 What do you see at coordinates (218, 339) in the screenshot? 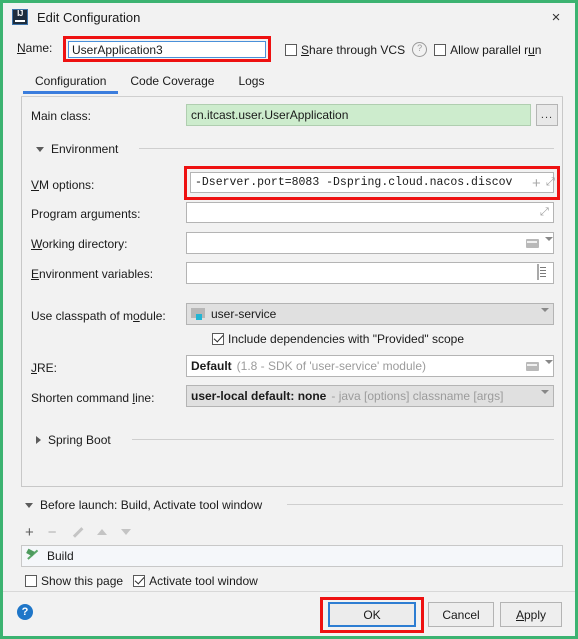
I see `include-dependencies-box` at bounding box center [218, 339].